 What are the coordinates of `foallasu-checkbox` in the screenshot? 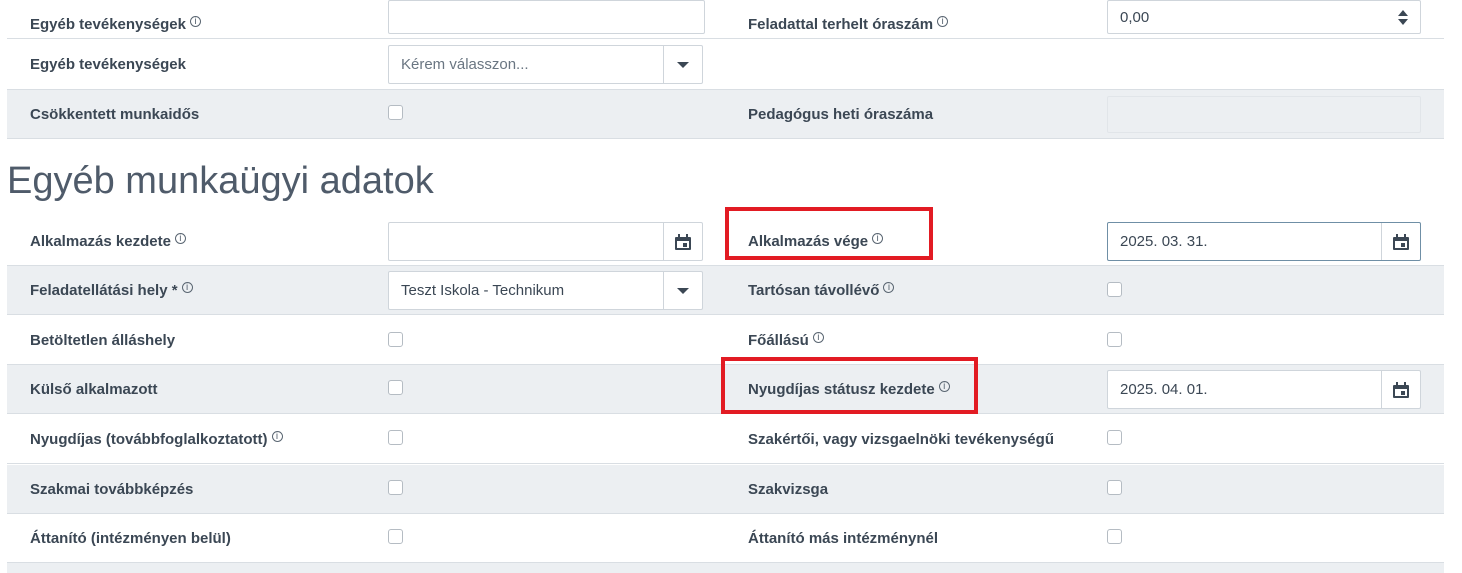 It's located at (1114, 339).